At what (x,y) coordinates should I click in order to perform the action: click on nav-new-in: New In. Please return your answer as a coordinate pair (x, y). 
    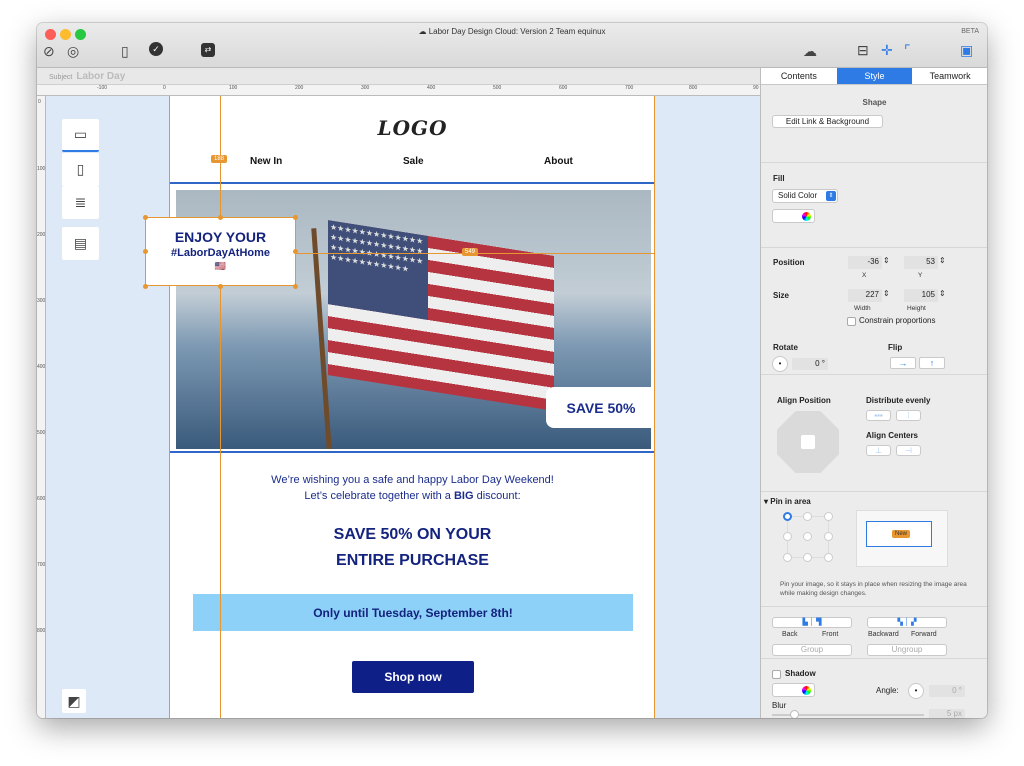
    Looking at the image, I should click on (266, 161).